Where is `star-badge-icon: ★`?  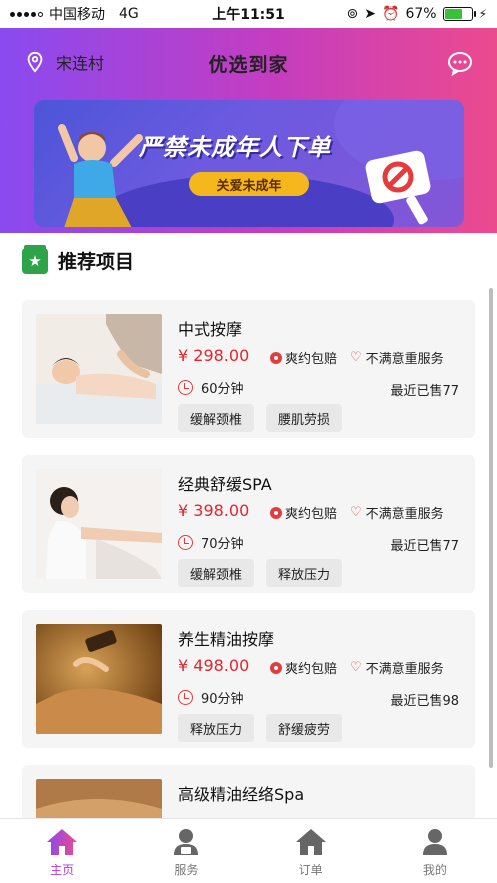 star-badge-icon: ★ is located at coordinates (35, 259).